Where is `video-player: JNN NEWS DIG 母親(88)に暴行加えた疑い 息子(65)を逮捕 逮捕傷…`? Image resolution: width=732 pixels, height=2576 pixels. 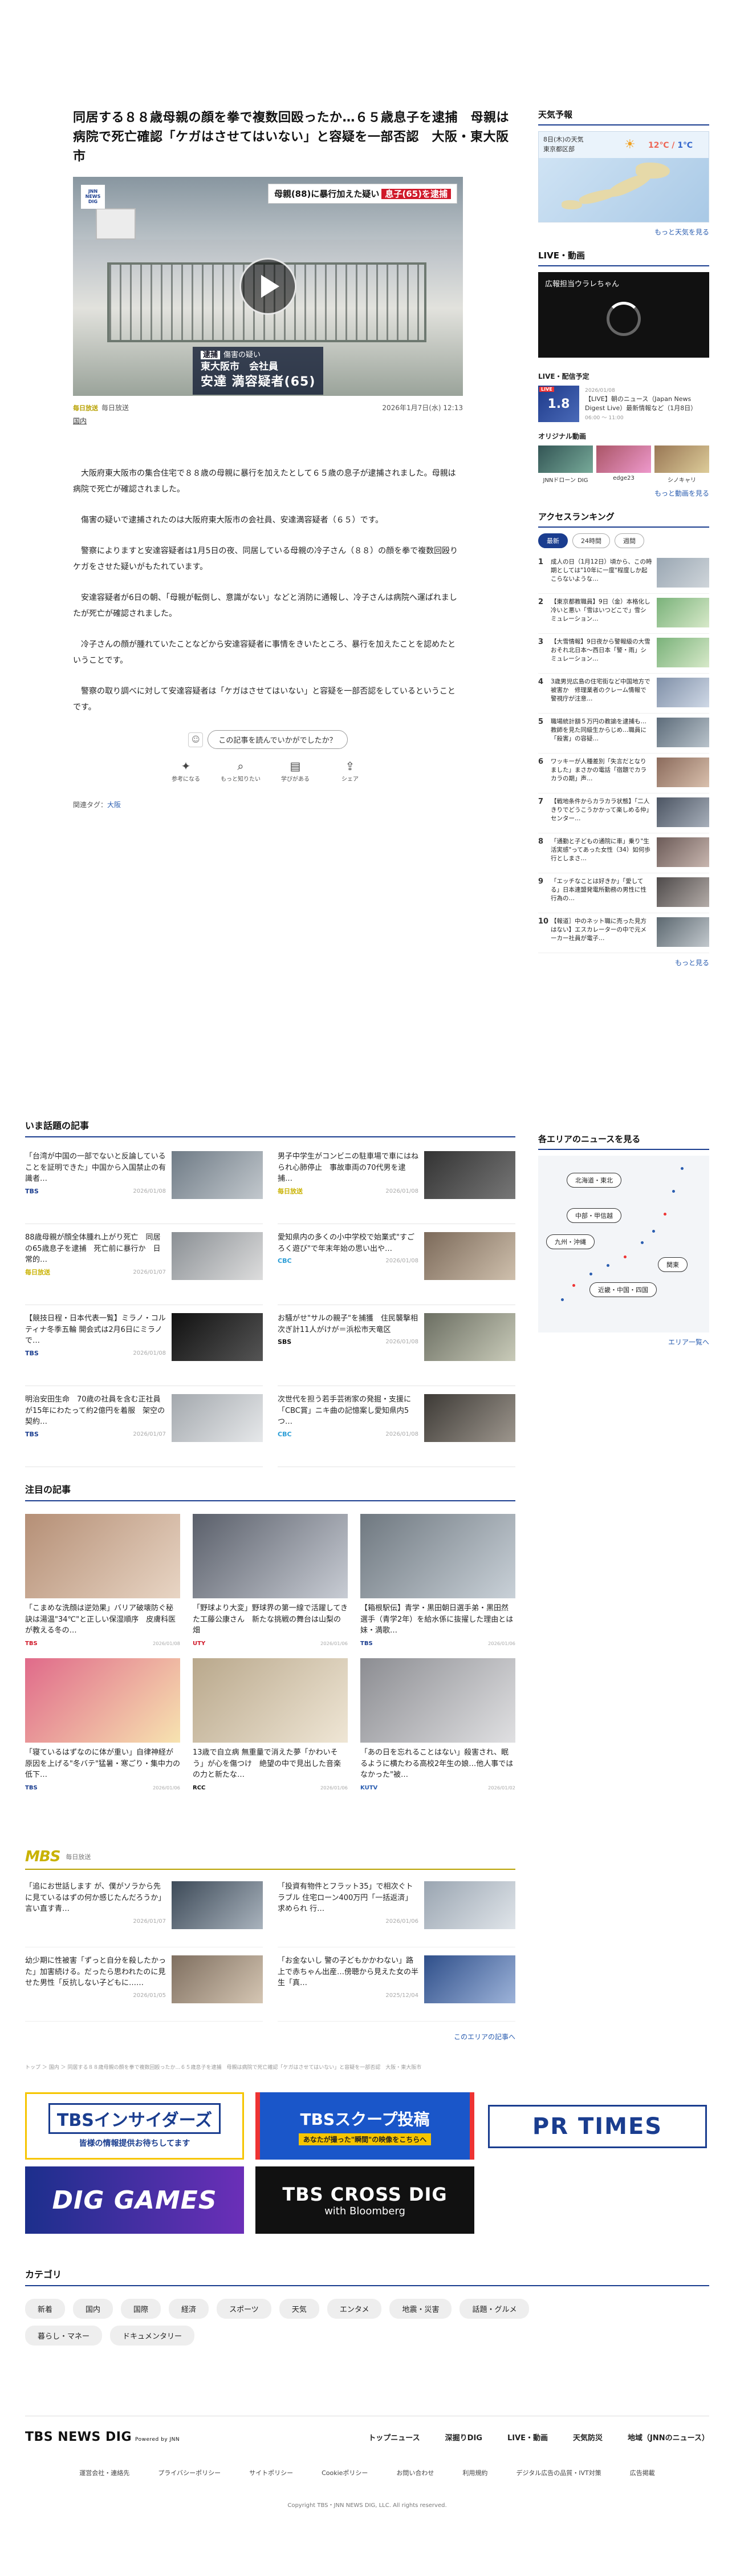 video-player: JNN NEWS DIG 母親(88)に暴行加えた疑い 息子(65)を逮捕 逮捕傷… is located at coordinates (268, 286).